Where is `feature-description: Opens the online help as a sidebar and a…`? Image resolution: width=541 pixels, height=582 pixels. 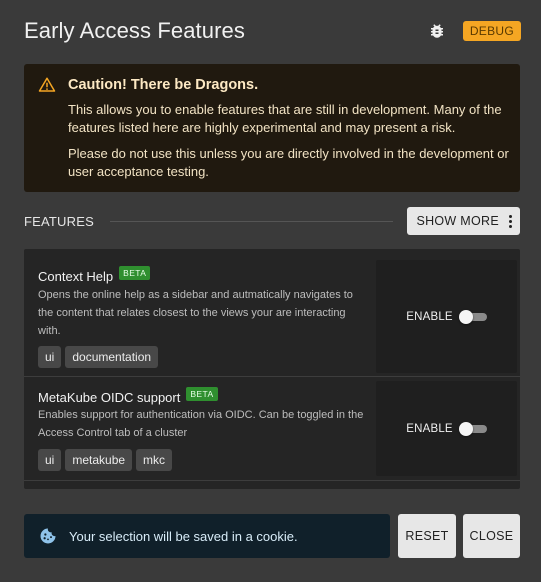
feature-description: Opens the online help as a sidebar and a… is located at coordinates (195, 313).